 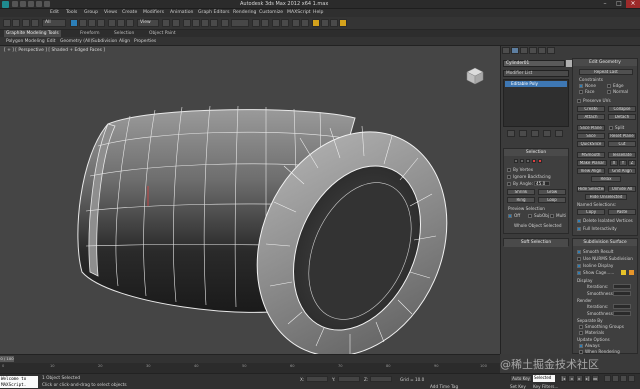 What do you see at coordinates (579, 378) in the screenshot?
I see `play-icon: ▸` at bounding box center [579, 378].